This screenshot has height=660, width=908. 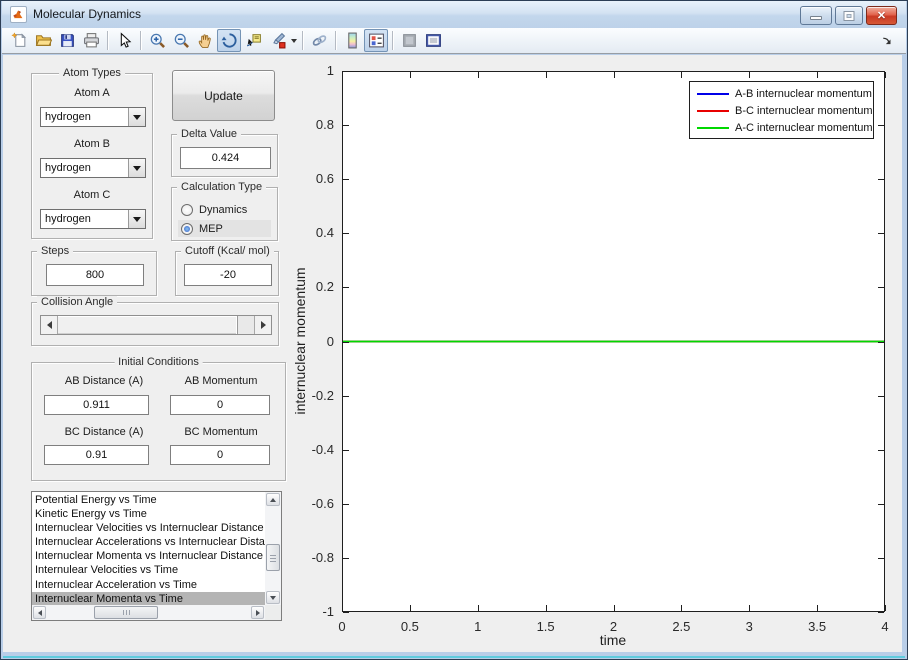 I want to click on radio-option-mep: MEP, so click(x=224, y=228).